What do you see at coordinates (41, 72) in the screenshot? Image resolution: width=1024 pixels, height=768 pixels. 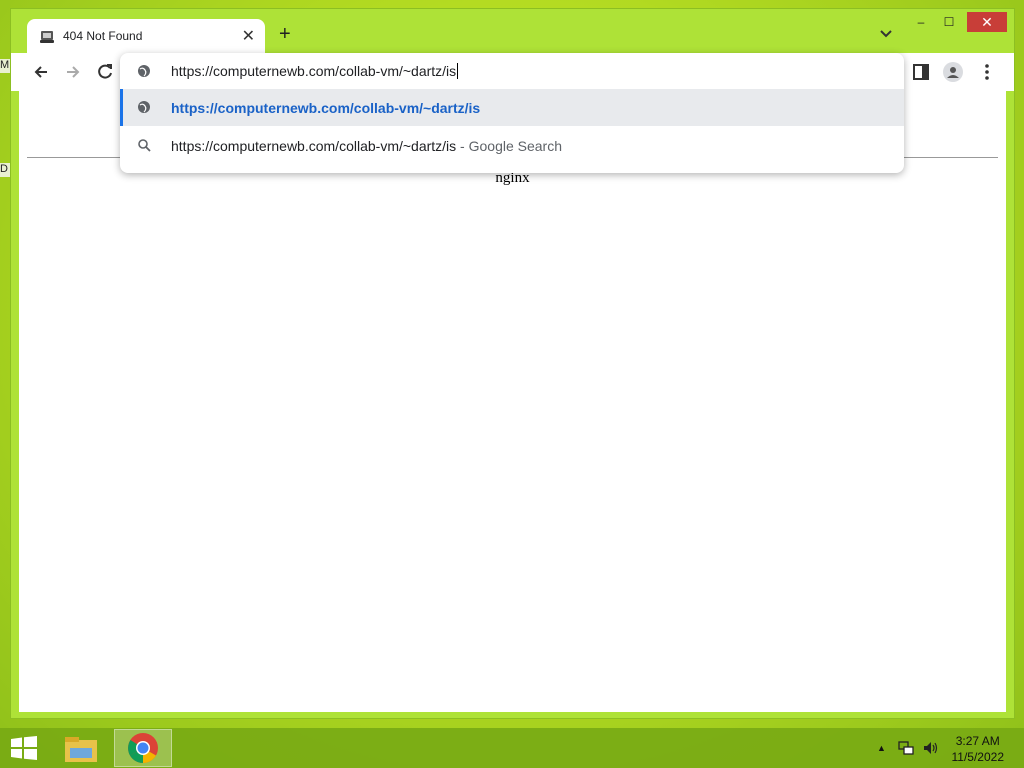 I see `back-arrow-icon` at bounding box center [41, 72].